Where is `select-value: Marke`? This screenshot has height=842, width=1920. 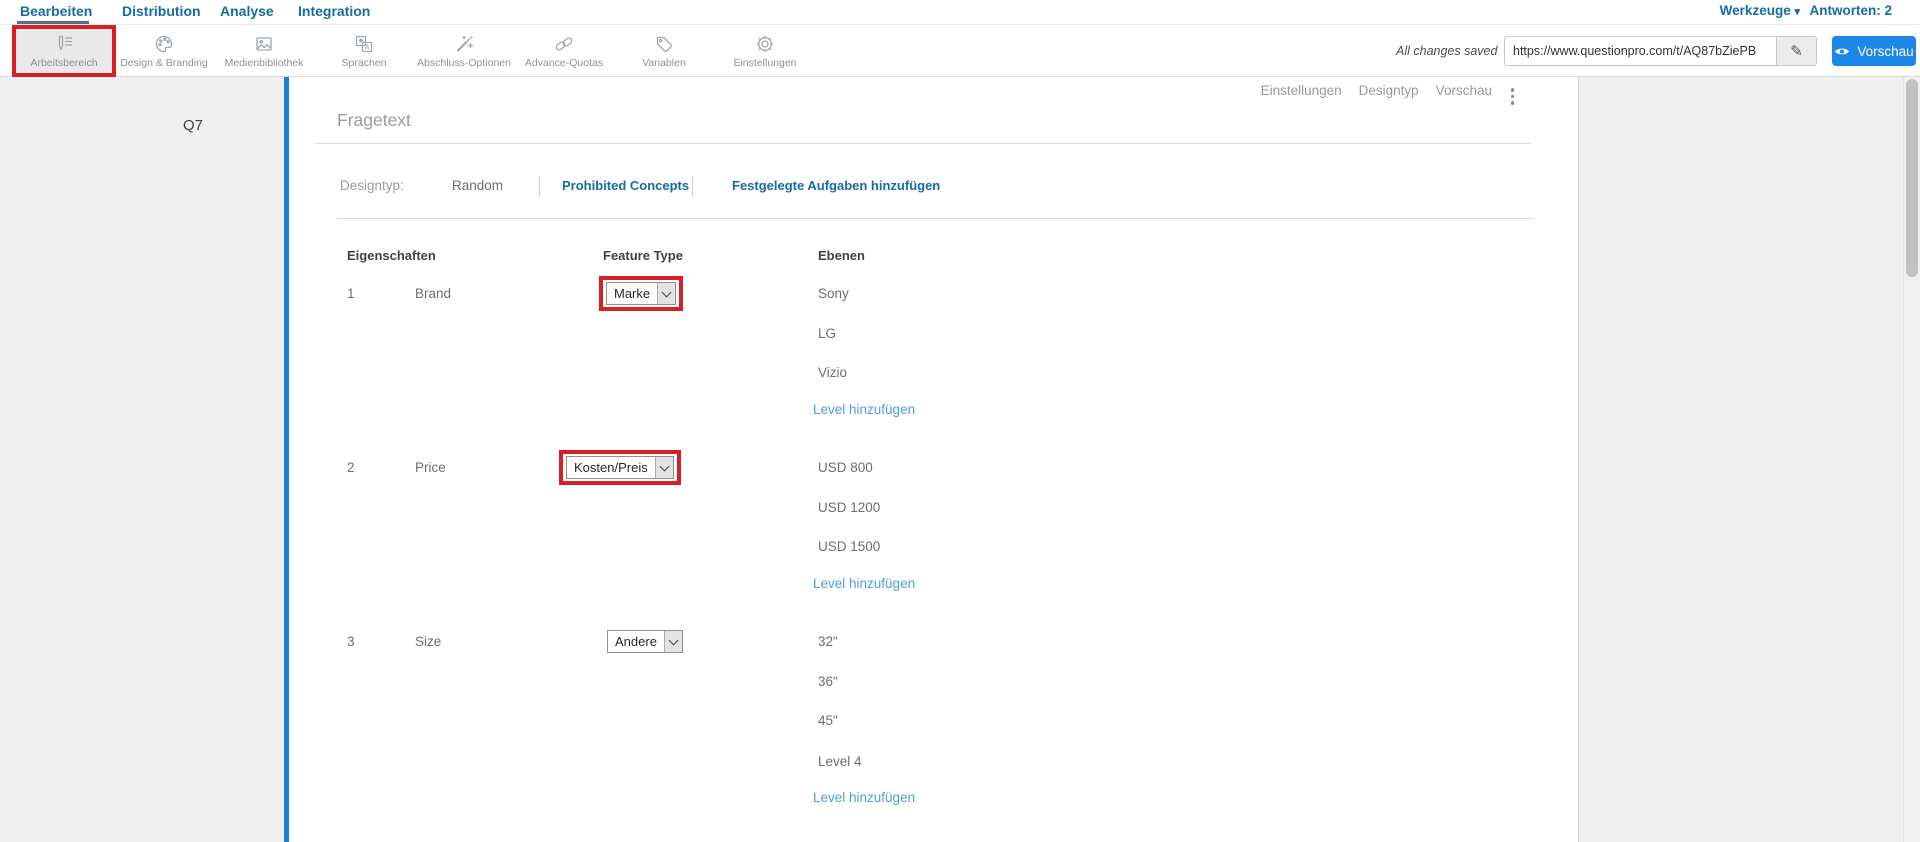
select-value: Marke is located at coordinates (632, 293).